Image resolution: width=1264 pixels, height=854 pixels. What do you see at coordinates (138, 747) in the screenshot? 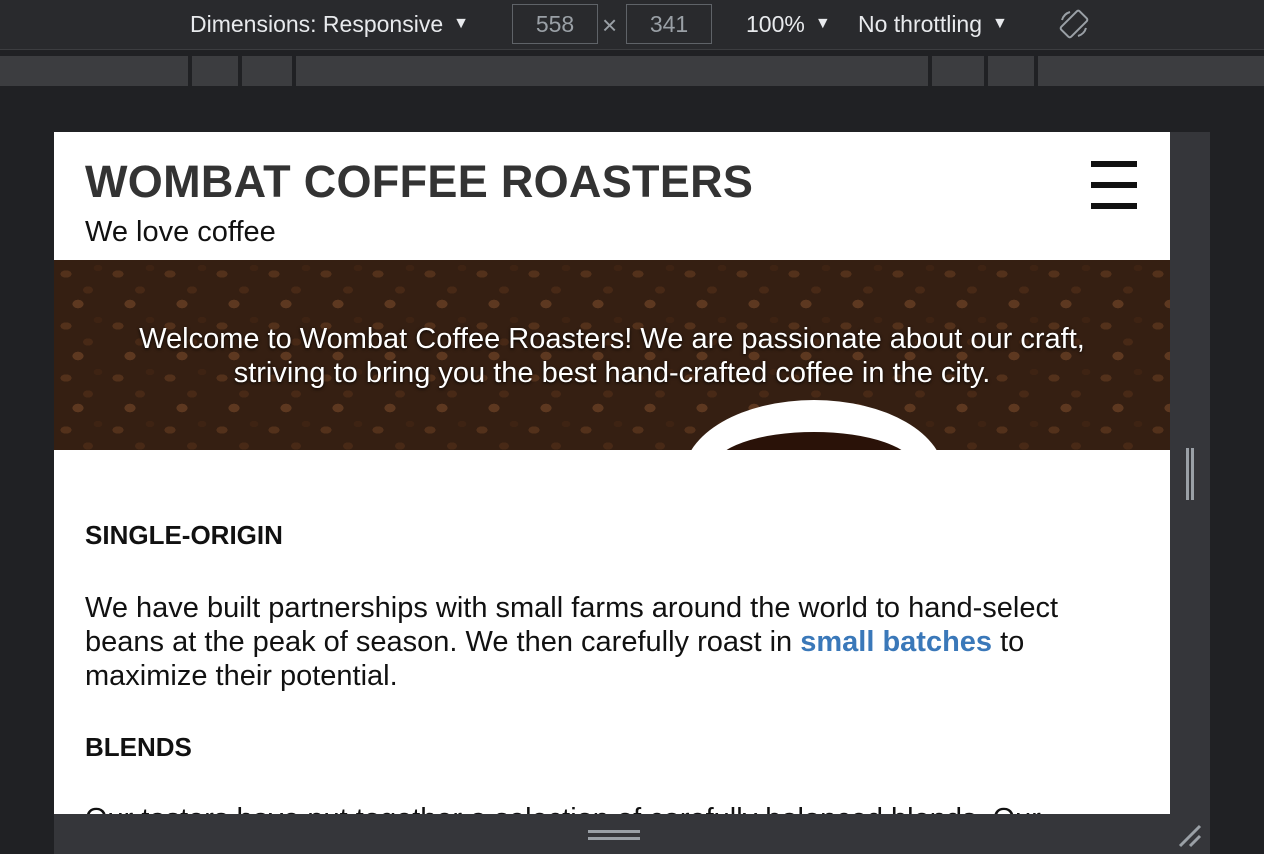
I see `section-heading-blends: BLENDS` at bounding box center [138, 747].